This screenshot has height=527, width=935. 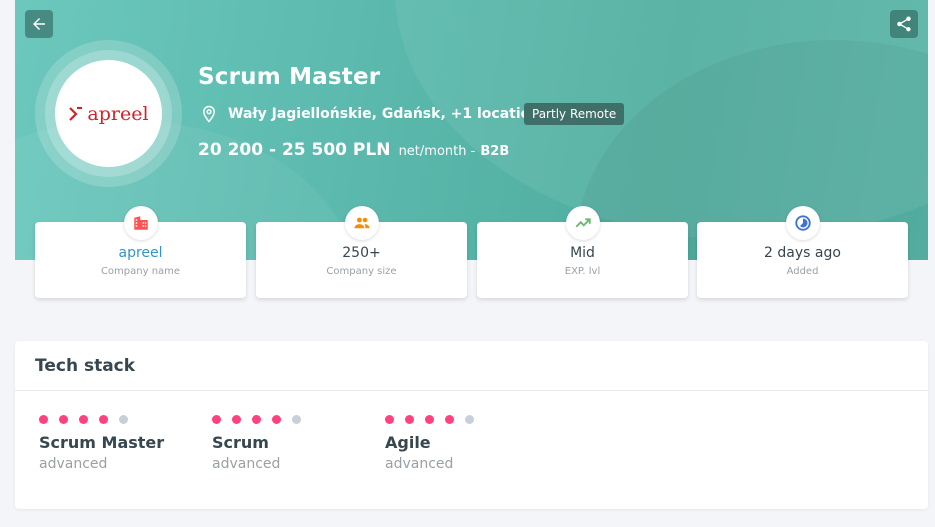 What do you see at coordinates (583, 223) in the screenshot?
I see `trending-up-icon` at bounding box center [583, 223].